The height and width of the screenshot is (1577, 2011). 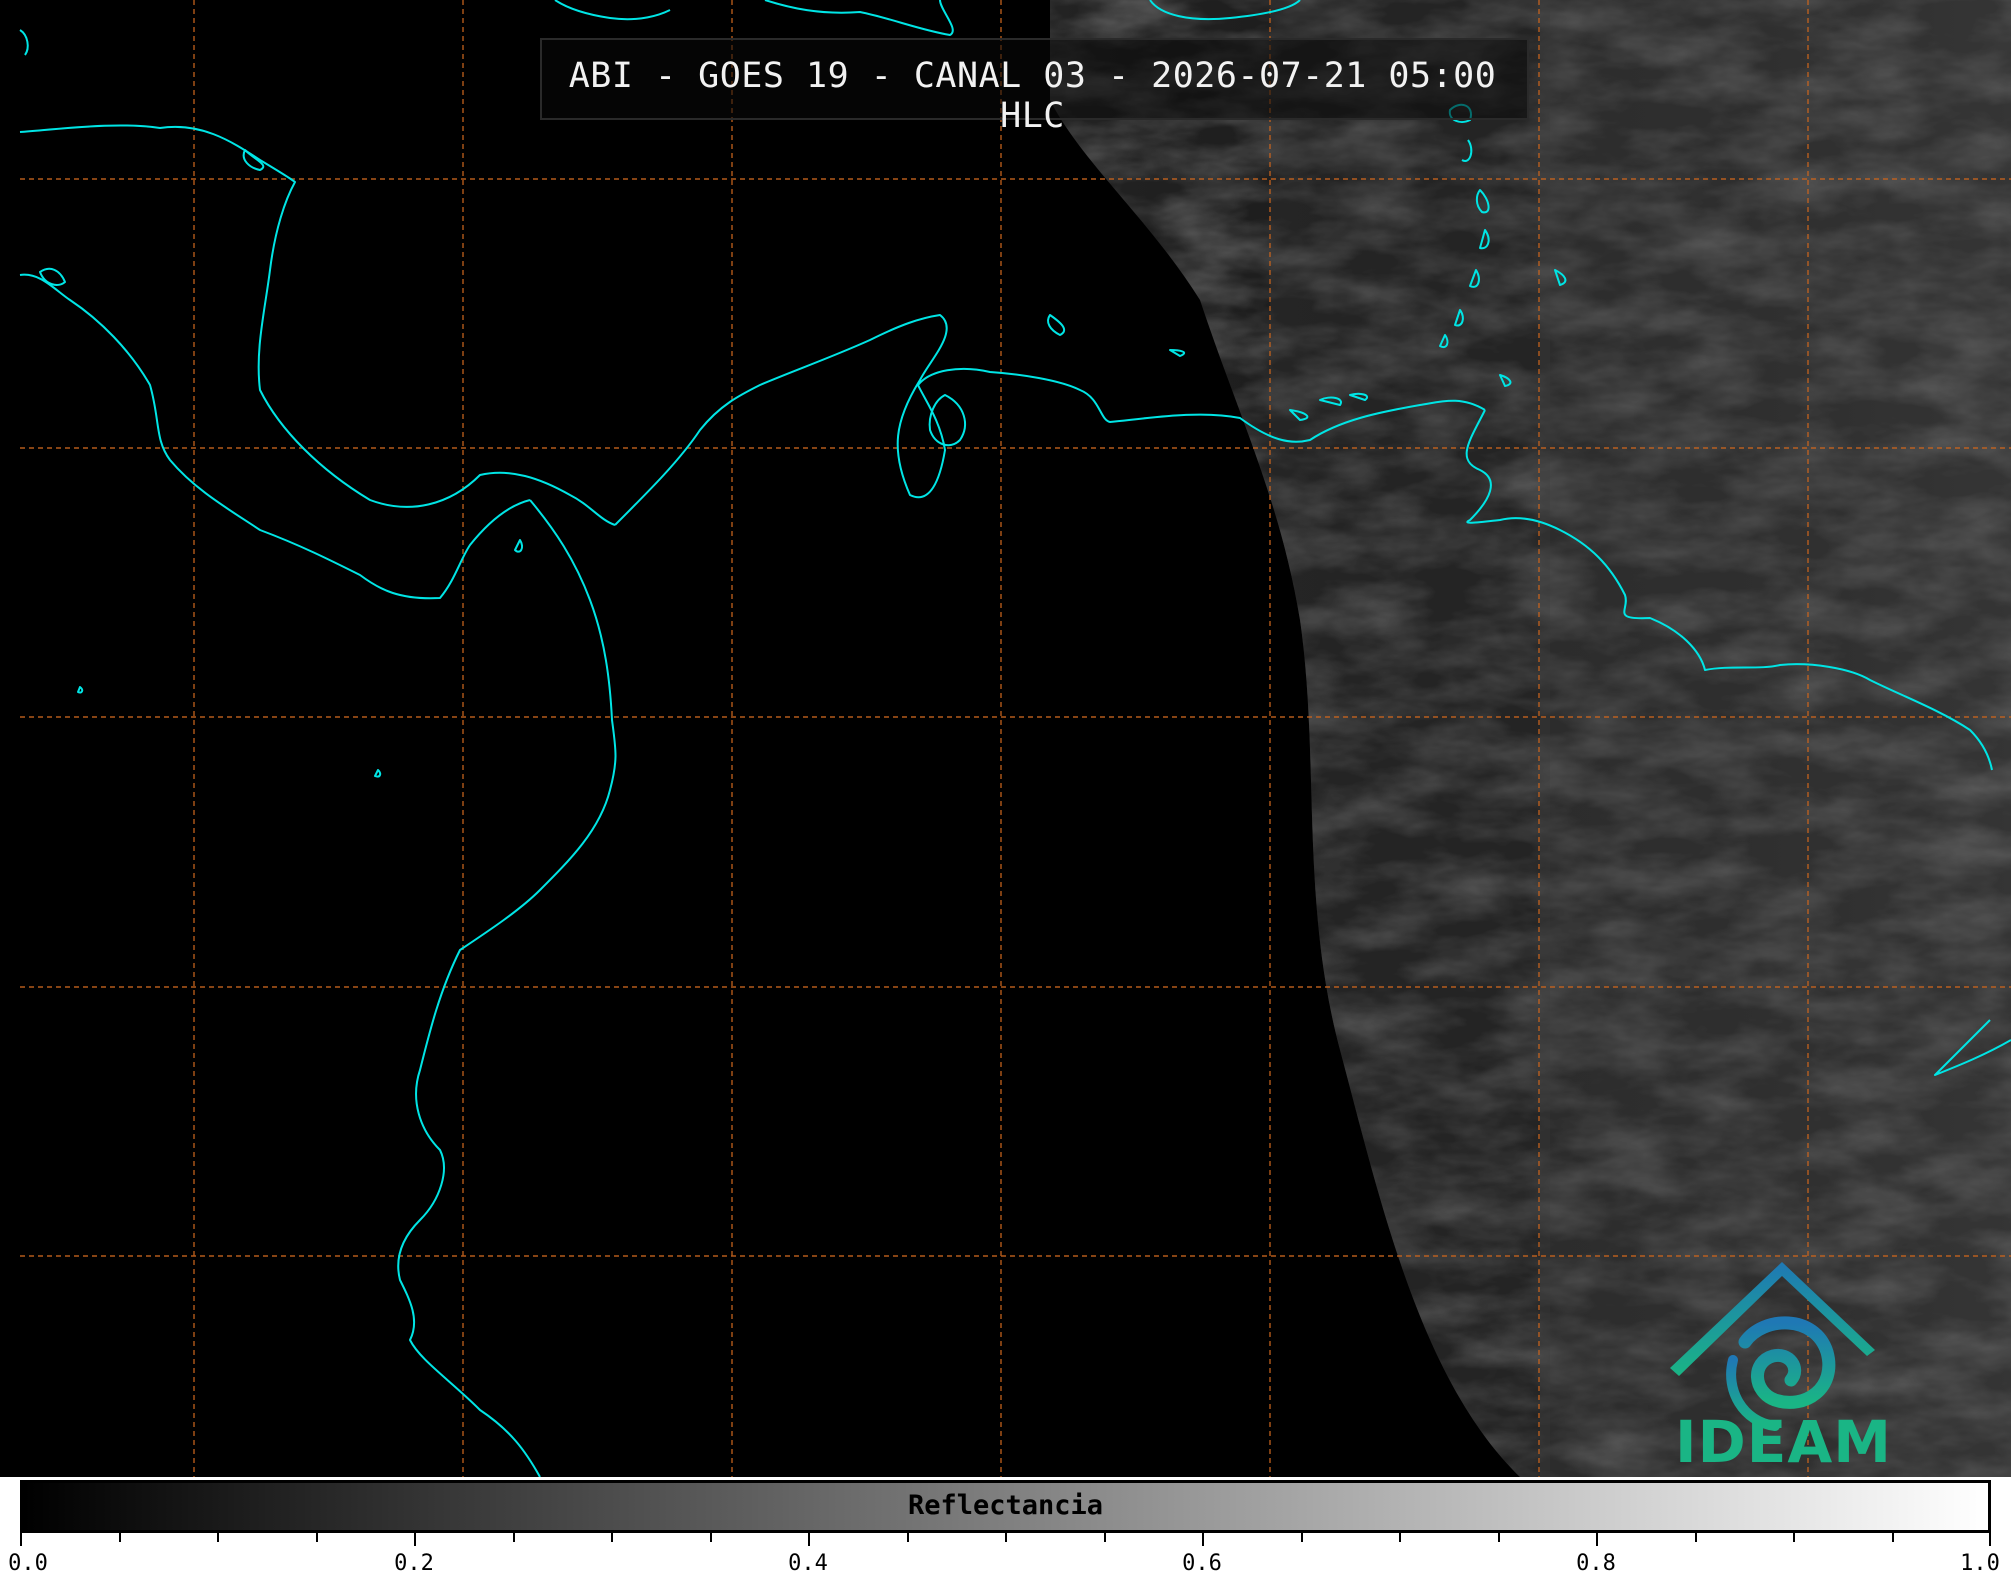 I want to click on colorbar-tick-label: 0.8, so click(x=1596, y=1563).